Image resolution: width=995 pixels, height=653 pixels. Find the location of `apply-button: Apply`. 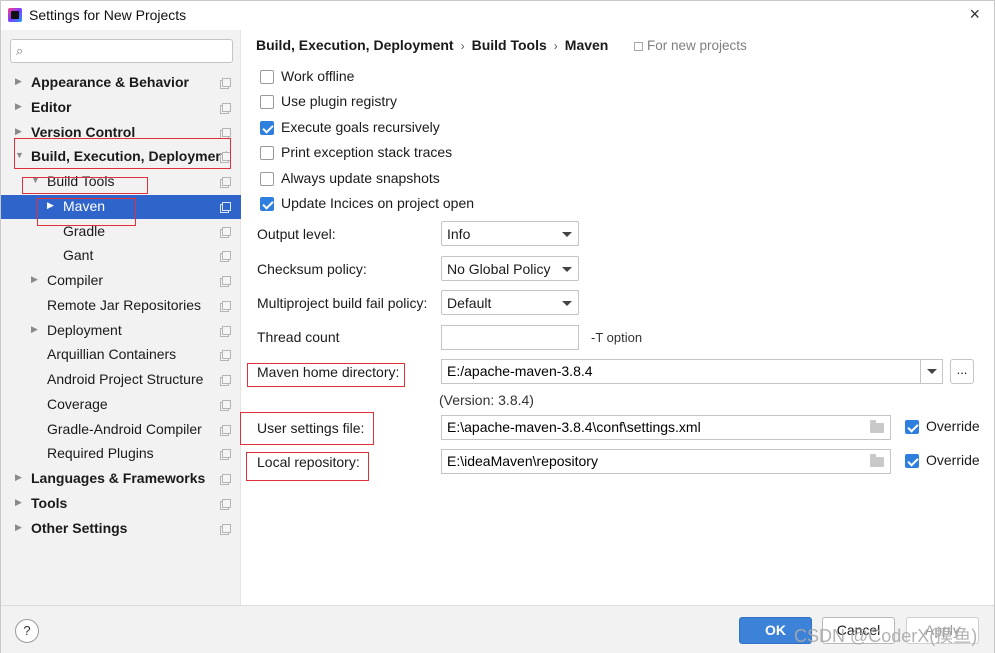

apply-button: Apply is located at coordinates (942, 630).